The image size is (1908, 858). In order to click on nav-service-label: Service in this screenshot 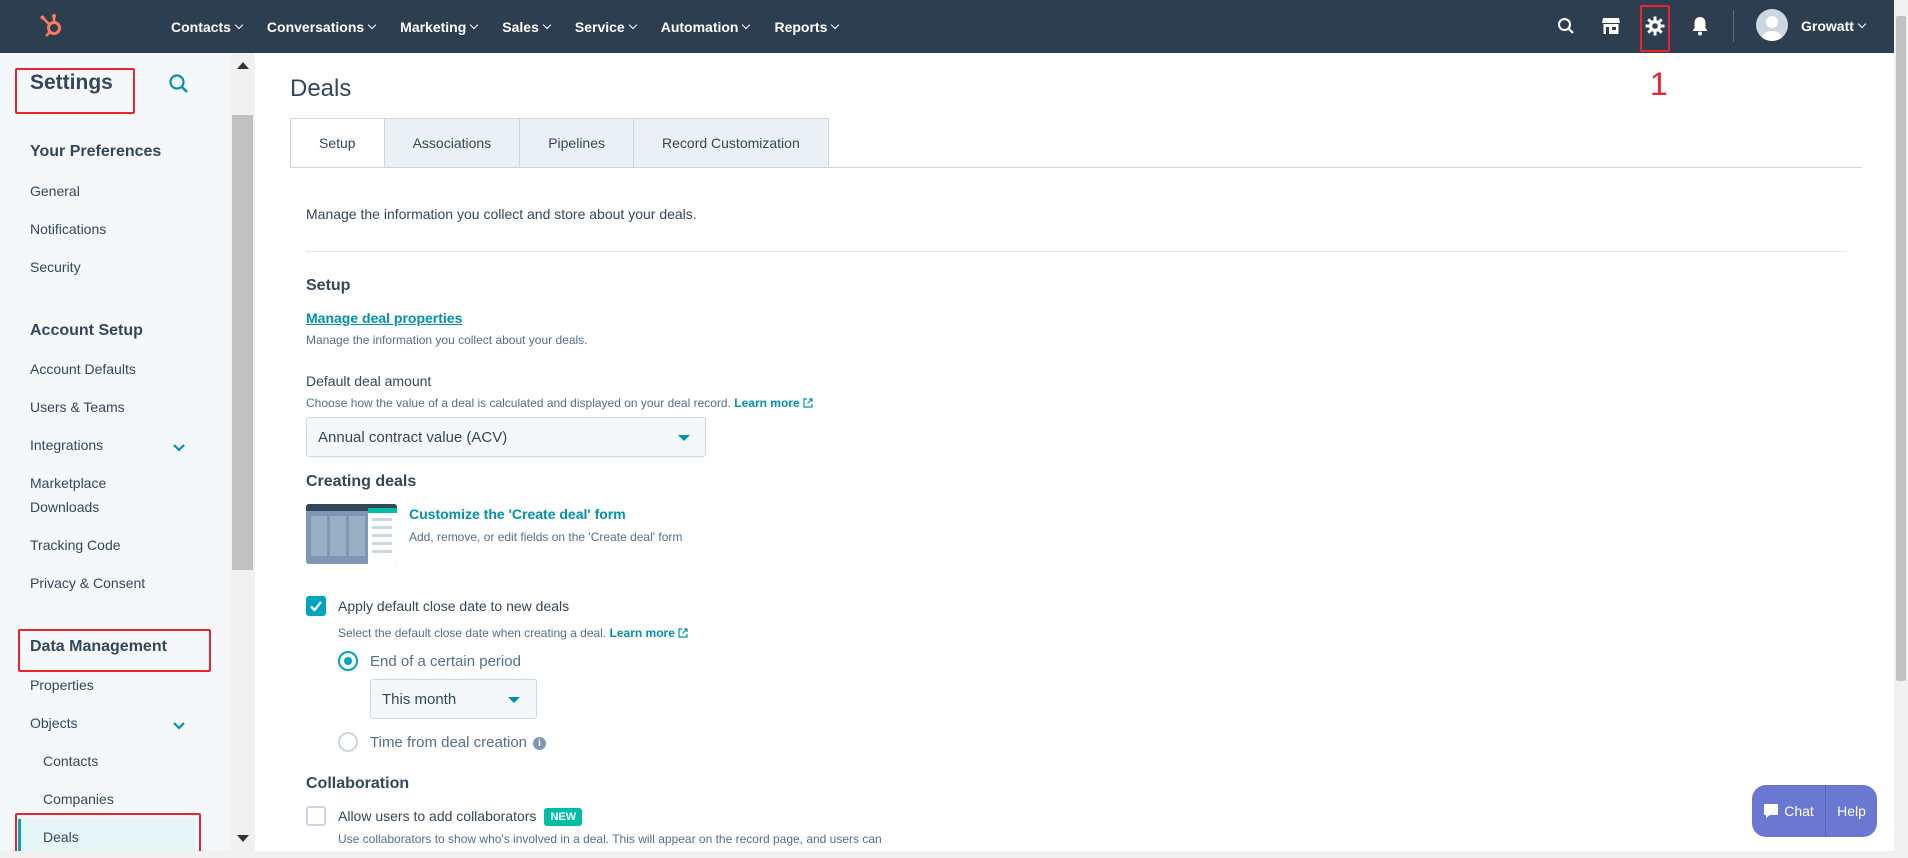, I will do `click(599, 26)`.